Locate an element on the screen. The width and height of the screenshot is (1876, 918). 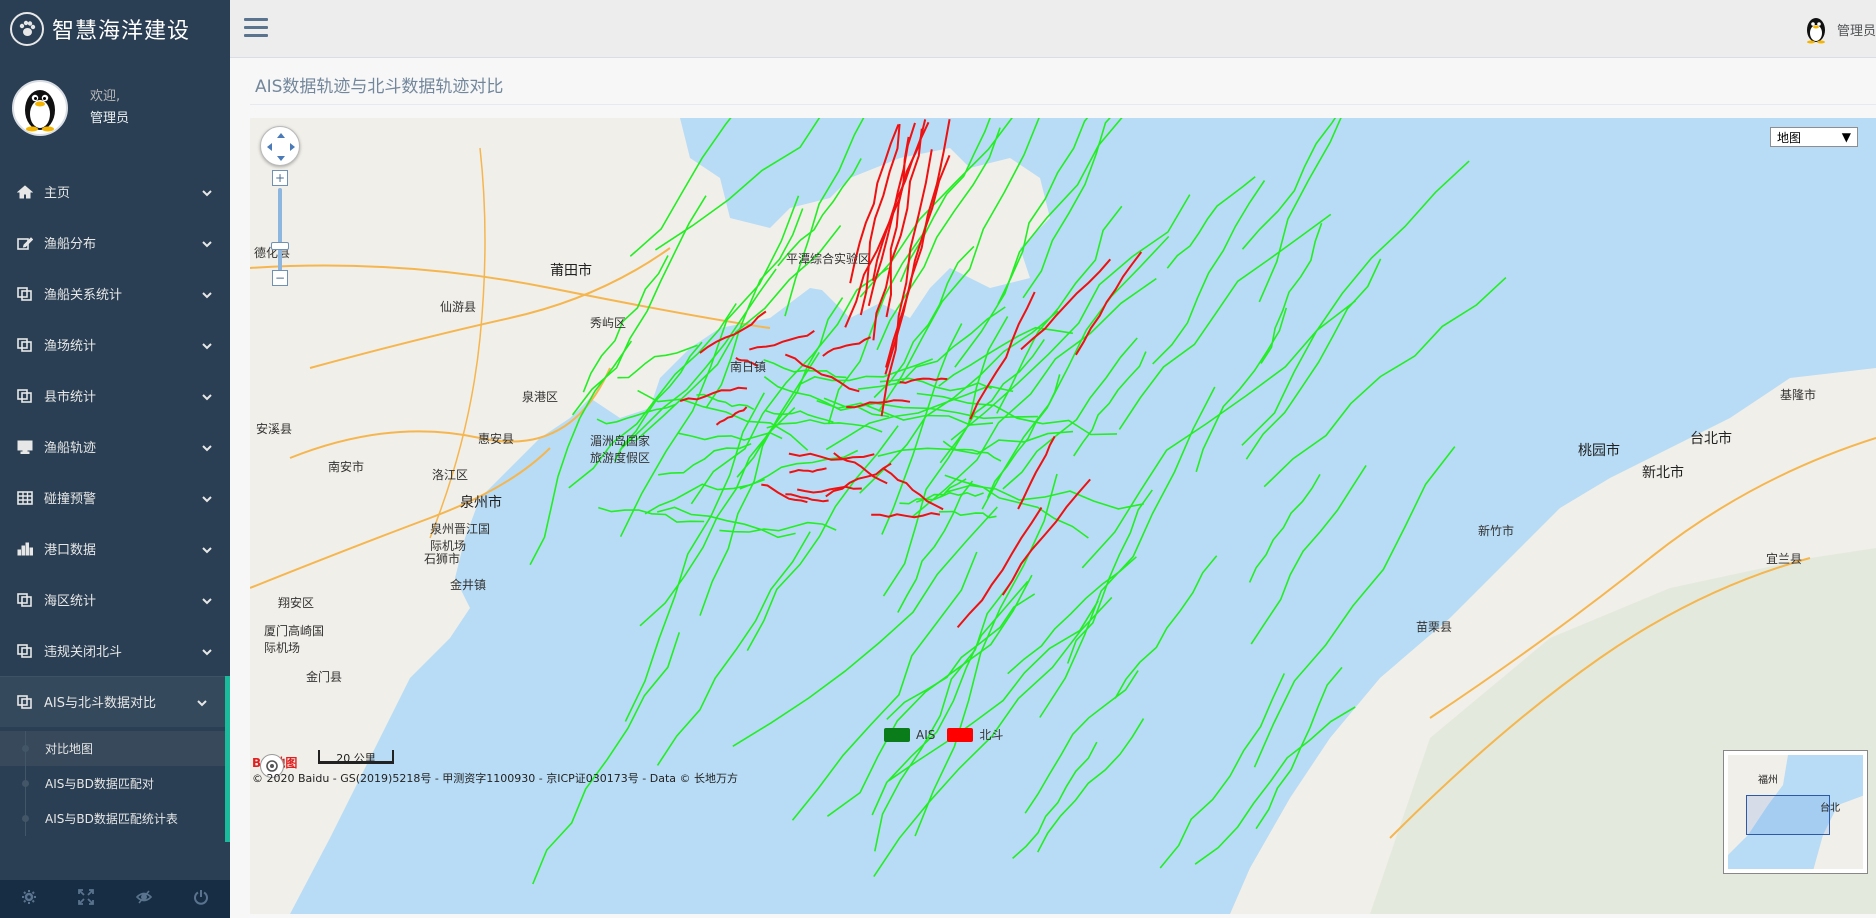
place-label: 南日镇 is located at coordinates (748, 367).